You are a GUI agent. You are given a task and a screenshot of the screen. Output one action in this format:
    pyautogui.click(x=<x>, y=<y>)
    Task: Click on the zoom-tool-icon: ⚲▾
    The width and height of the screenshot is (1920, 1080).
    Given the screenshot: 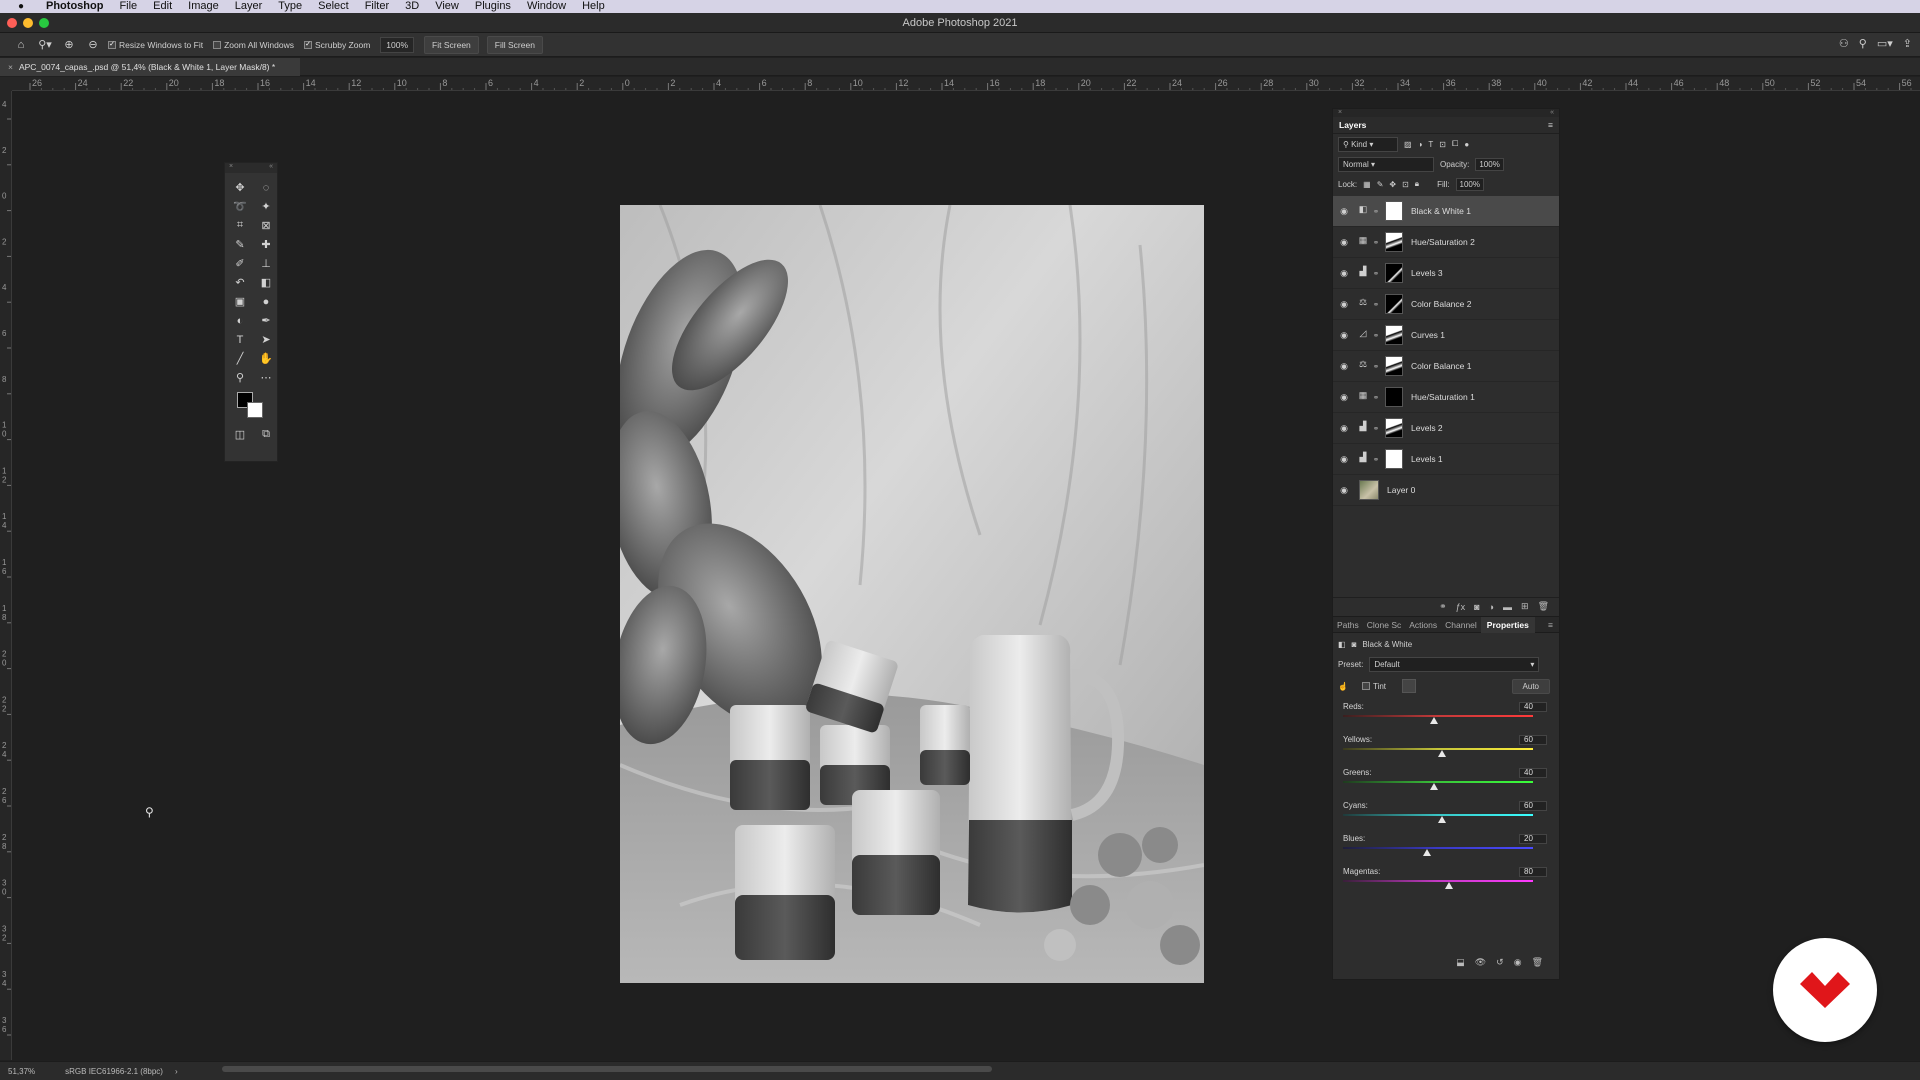 What is the action you would take?
    pyautogui.click(x=45, y=45)
    